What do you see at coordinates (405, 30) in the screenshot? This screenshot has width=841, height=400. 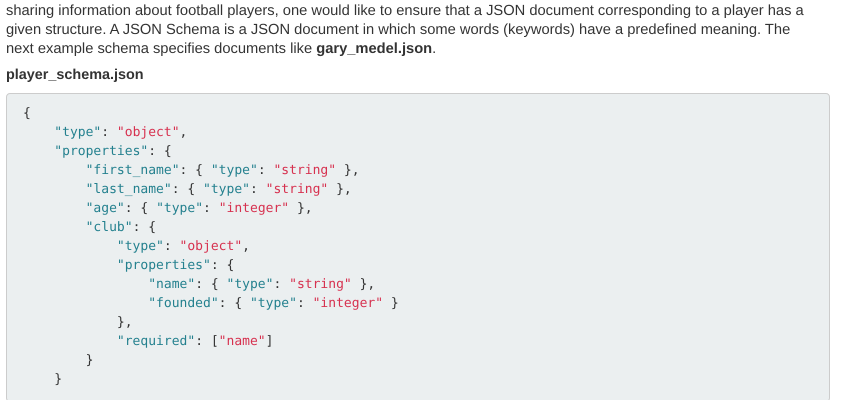 I see `body-paragraph: sharing information about football players, one would like to ensure that a JSON document corresponding to a player has a given structure. A JSON Schema is a JSON document in which some words (keywords) have a predefined meaning. The next example schema specifies documents like gary_medel.json.` at bounding box center [405, 30].